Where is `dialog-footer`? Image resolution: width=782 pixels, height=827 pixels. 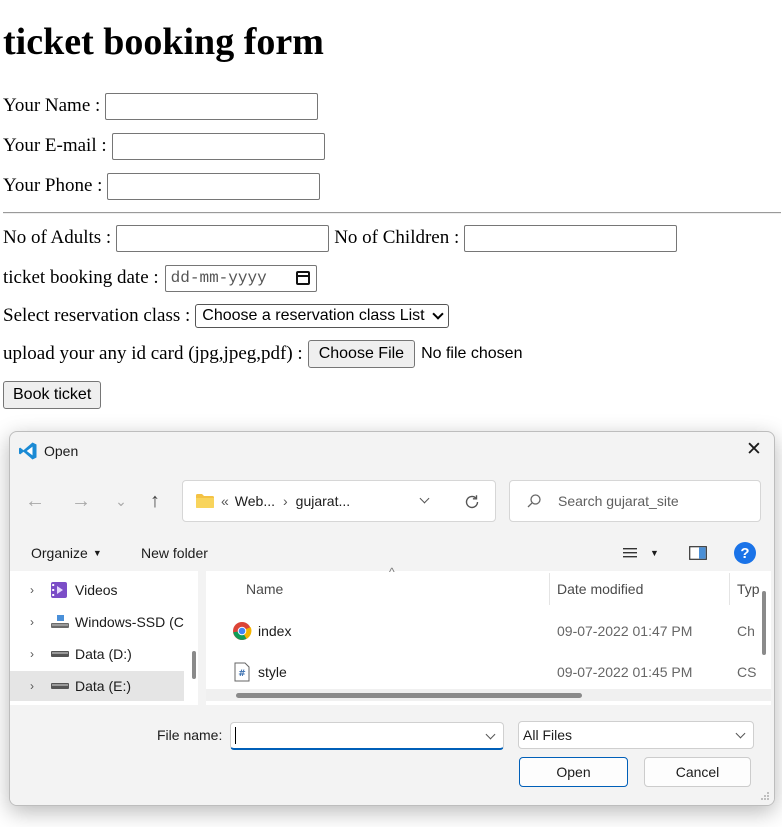
dialog-footer is located at coordinates (392, 755).